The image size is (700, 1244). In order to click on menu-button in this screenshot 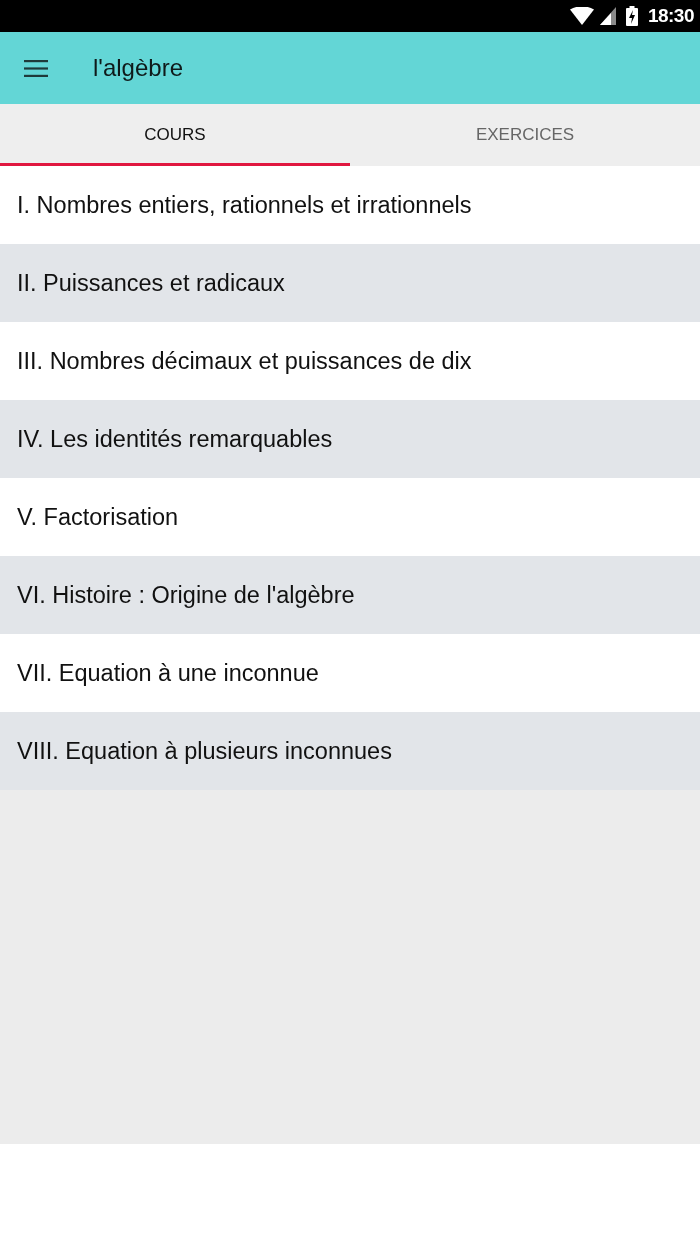, I will do `click(36, 68)`.